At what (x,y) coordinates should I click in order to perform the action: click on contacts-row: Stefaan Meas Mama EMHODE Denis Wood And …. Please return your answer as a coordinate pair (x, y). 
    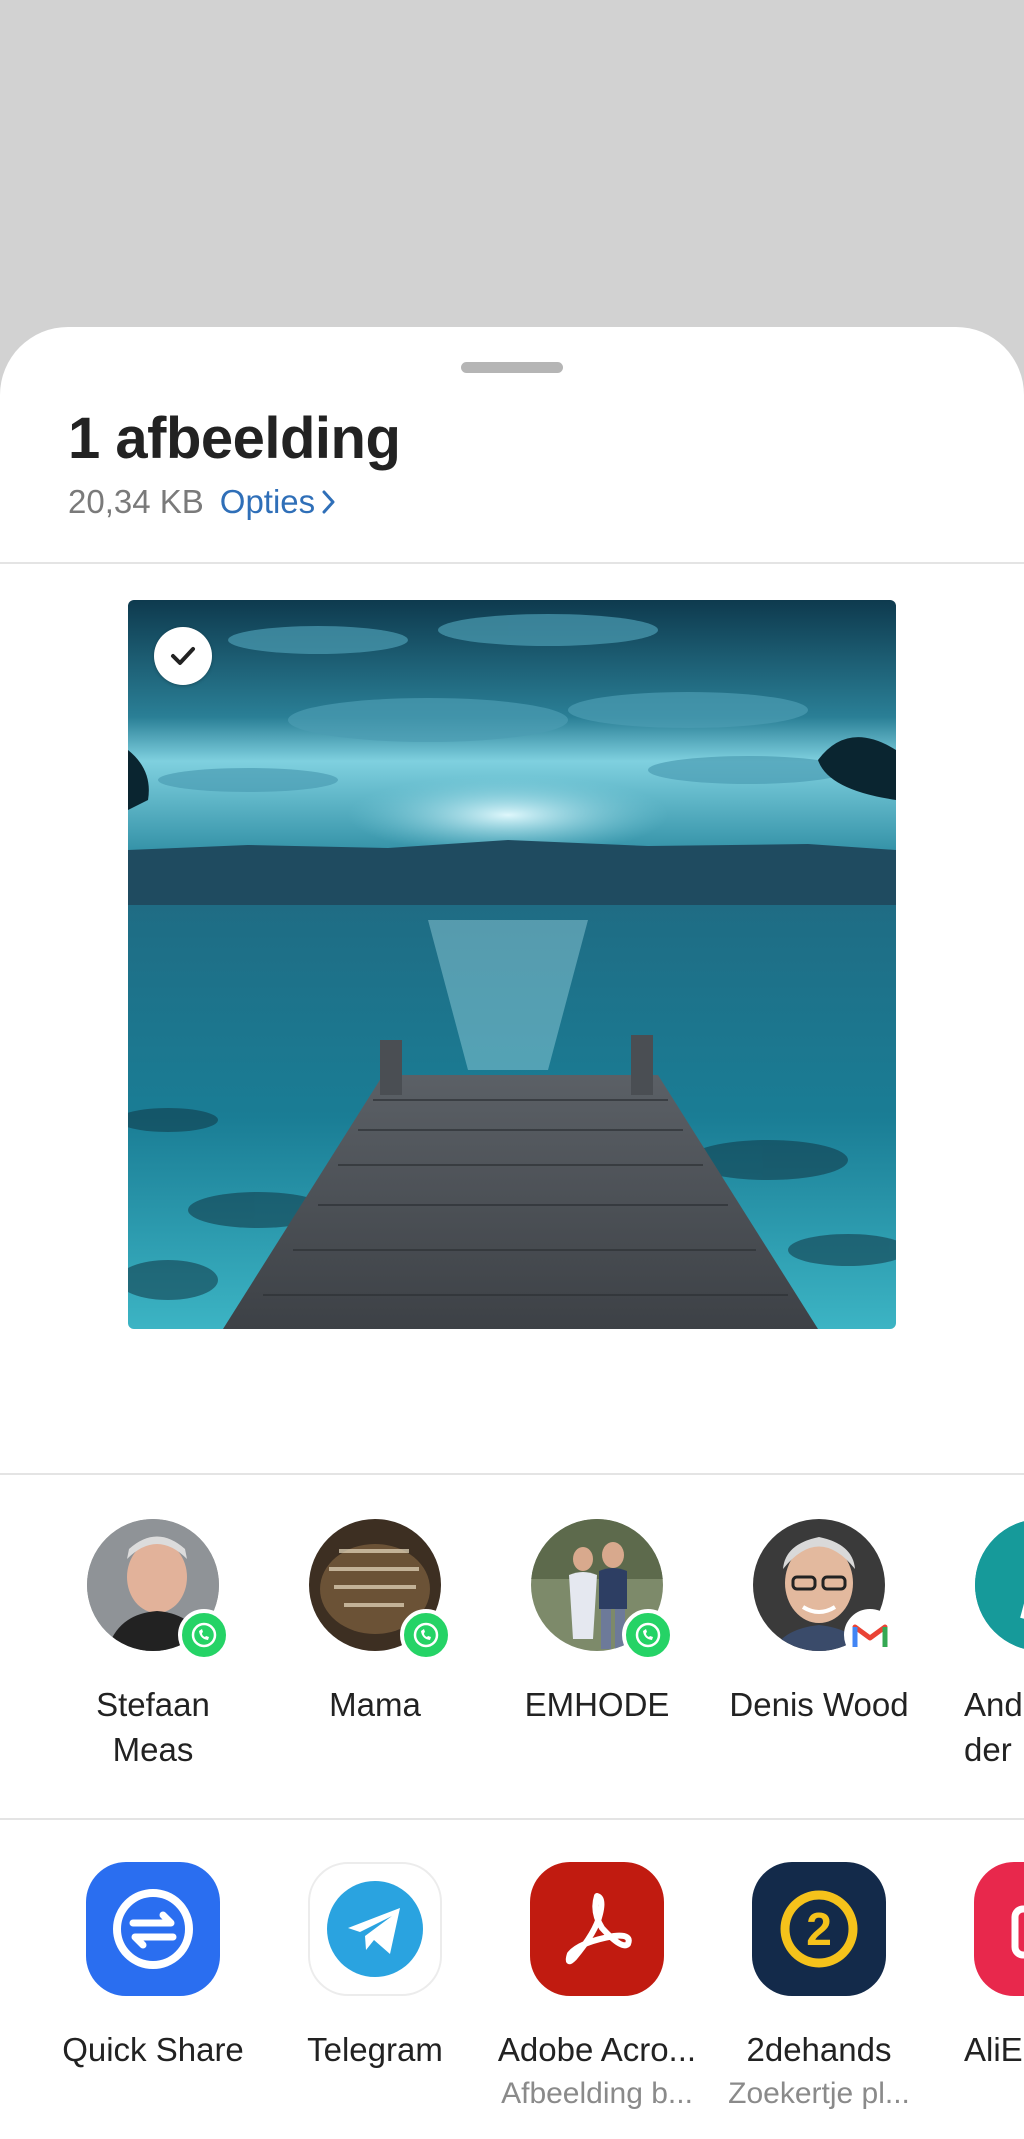
    Looking at the image, I should click on (512, 1649).